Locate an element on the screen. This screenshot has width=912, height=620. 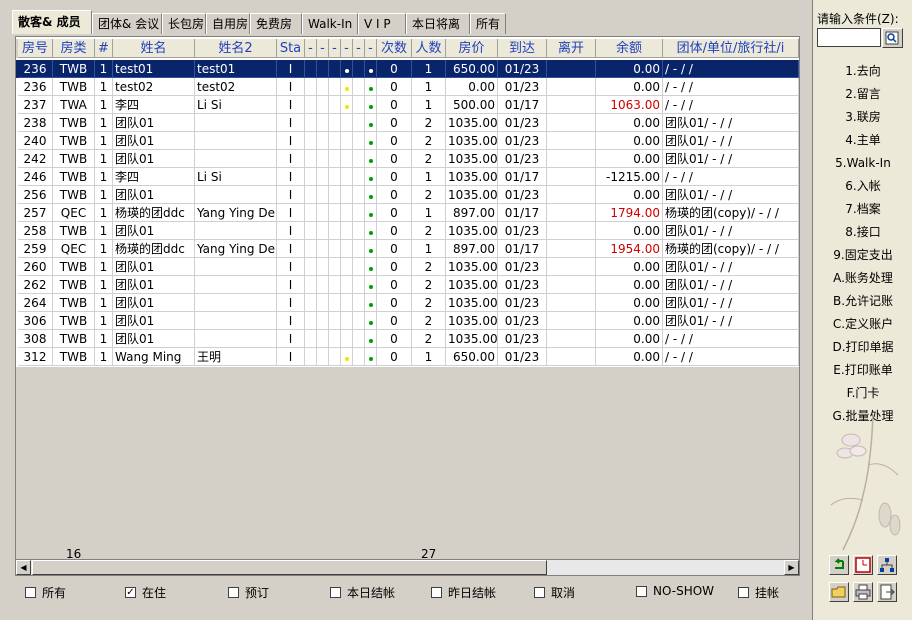
menu-item-6: 6.入帐 is located at coordinates (862, 186).